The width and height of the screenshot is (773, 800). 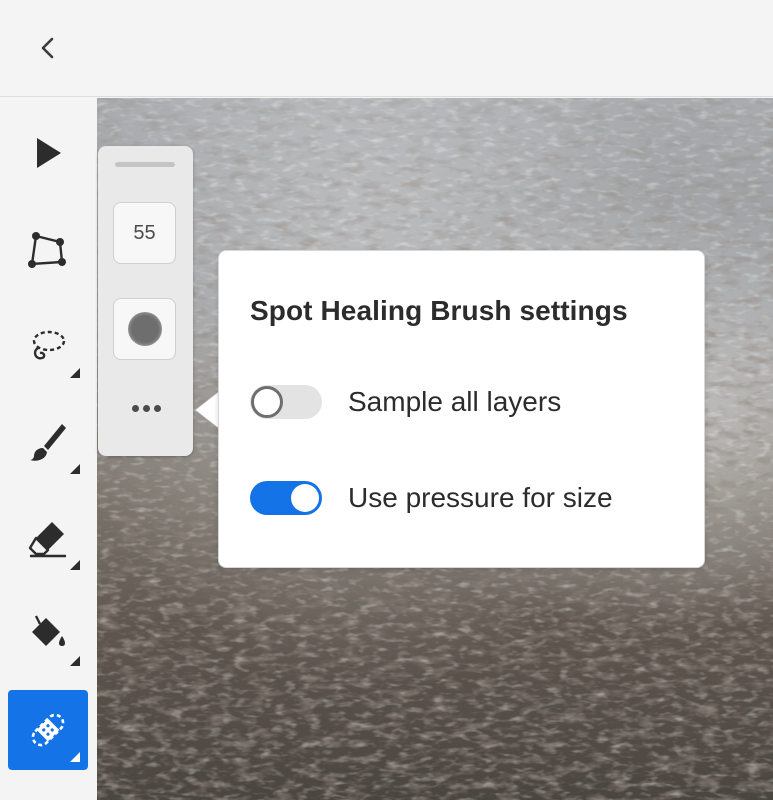 I want to click on top-bar, so click(x=386, y=48).